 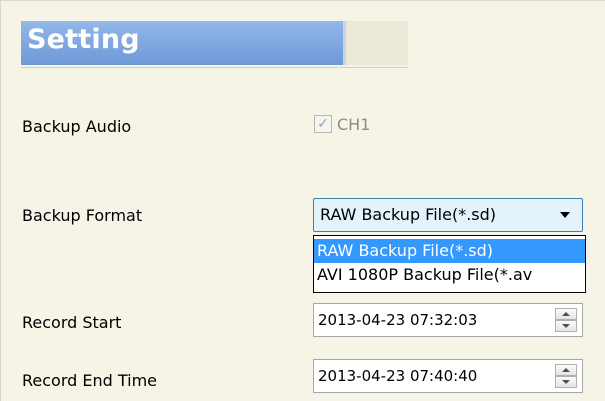 What do you see at coordinates (449, 275) in the screenshot?
I see `backup-format-option-avi: AVI 1080P Backup File(*.av` at bounding box center [449, 275].